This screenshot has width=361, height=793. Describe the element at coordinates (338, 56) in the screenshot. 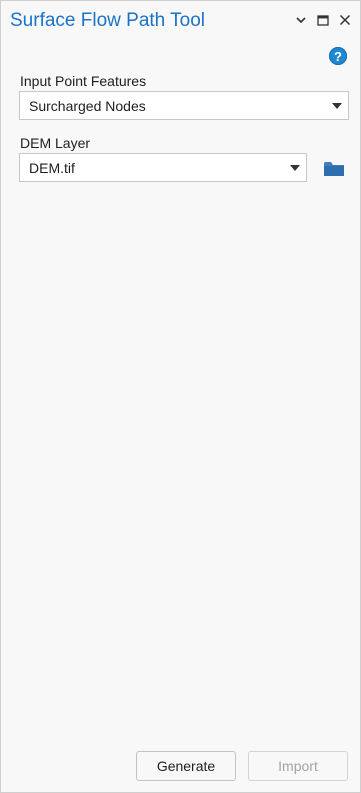

I see `help-icon: ?` at that location.